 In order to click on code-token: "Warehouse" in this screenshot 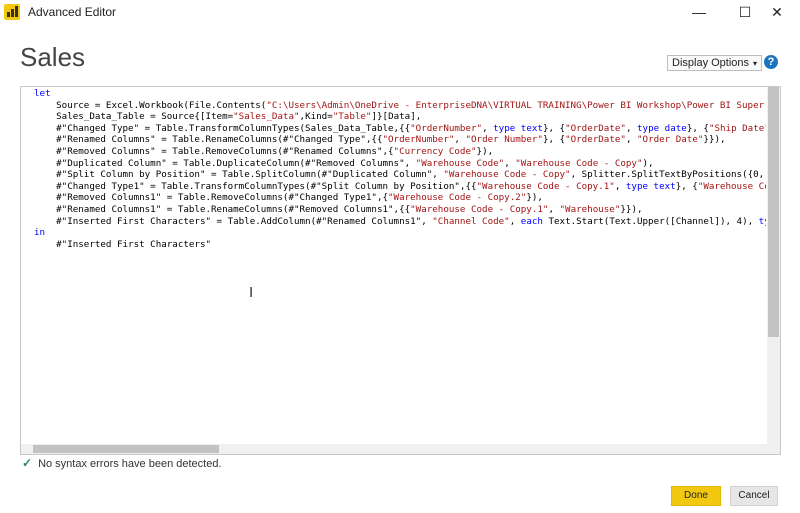, I will do `click(590, 209)`.